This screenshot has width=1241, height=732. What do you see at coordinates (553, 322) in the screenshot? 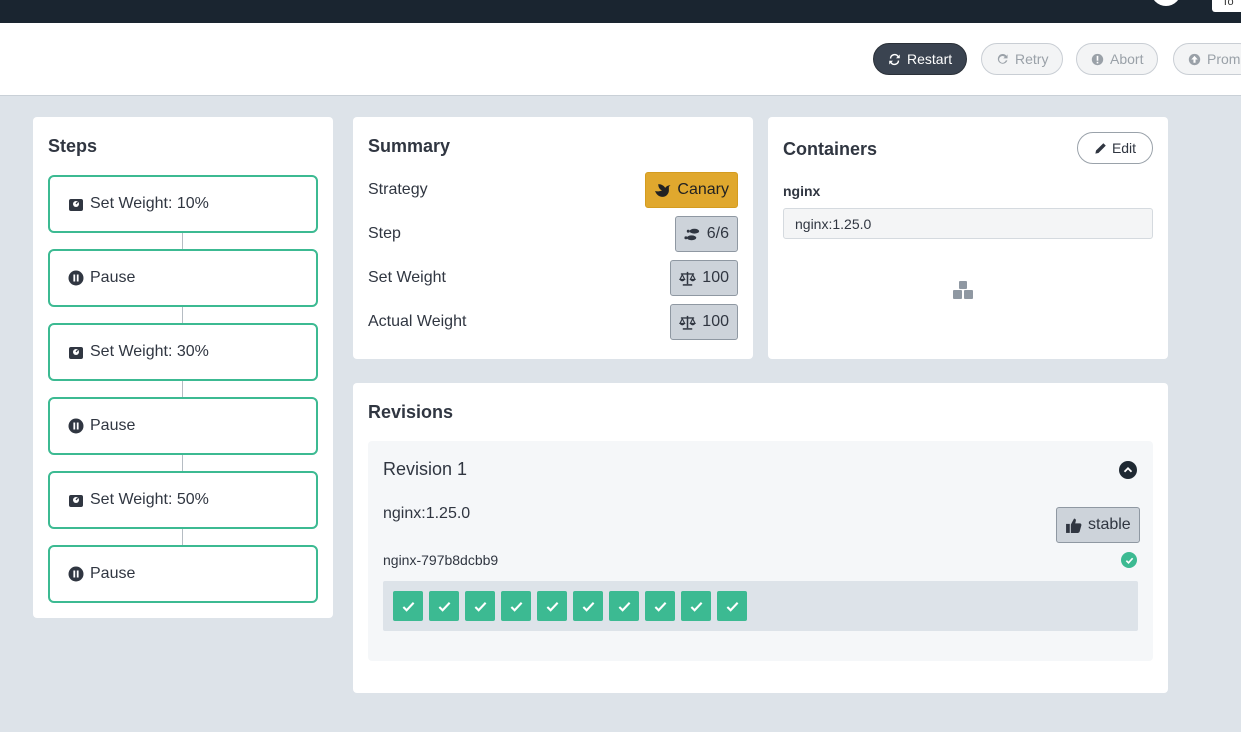
I see `summary-row-actual-weight: Actual Weight 100` at bounding box center [553, 322].